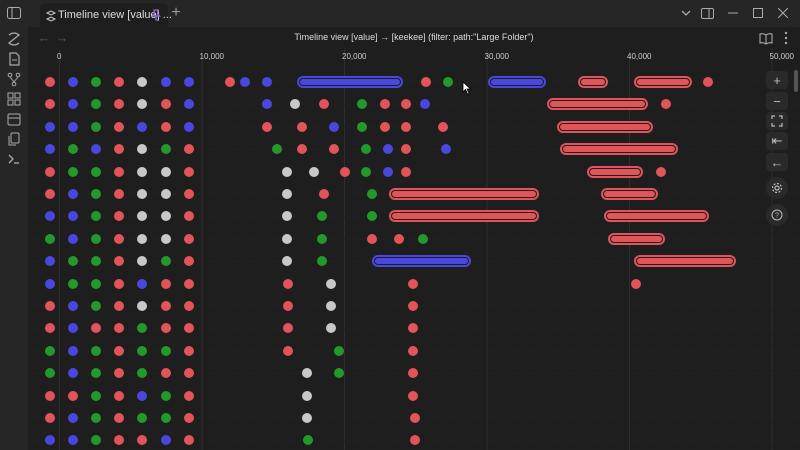 Image resolution: width=800 pixels, height=450 pixels. Describe the element at coordinates (14, 159) in the screenshot. I see `terminal-icon` at that location.